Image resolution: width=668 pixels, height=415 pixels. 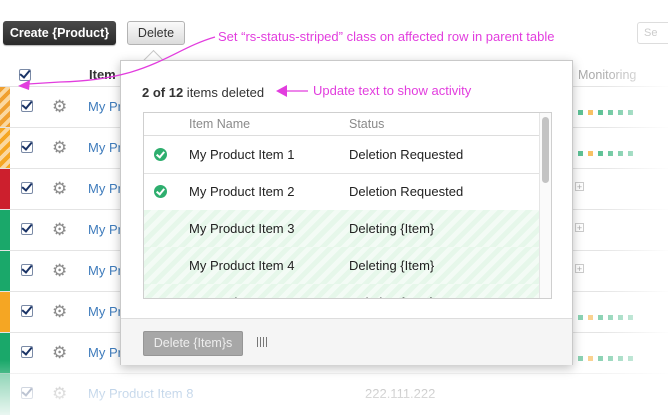 I want to click on annotation-arrows, so click(x=163, y=66).